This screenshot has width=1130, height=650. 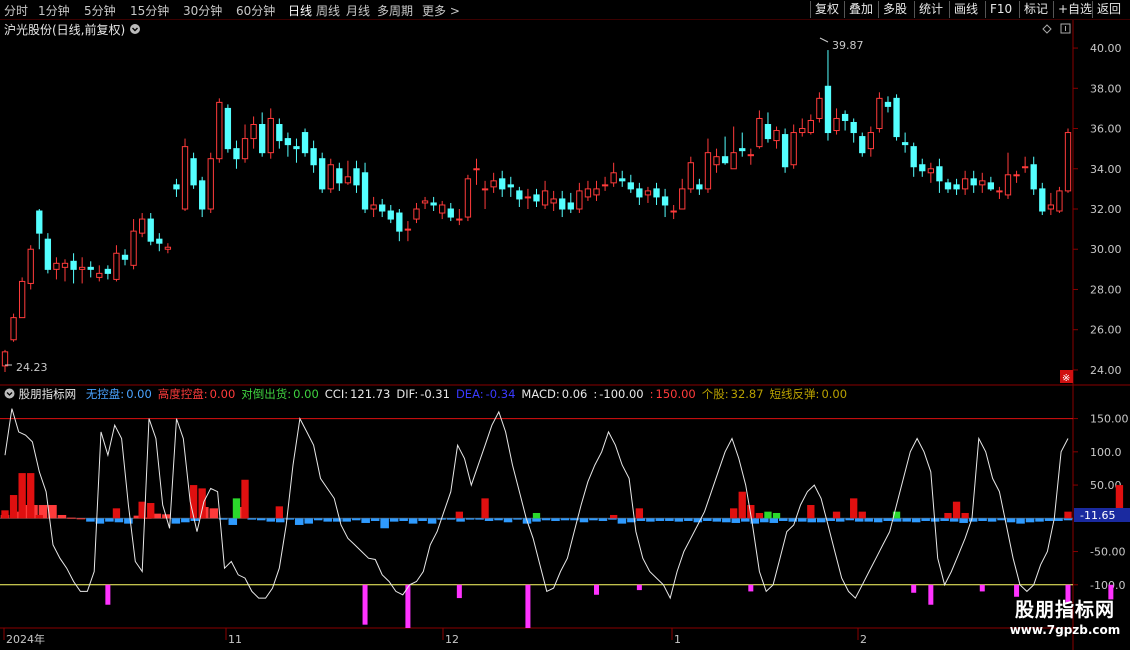 What do you see at coordinates (266, 394) in the screenshot?
I see `legend-item-label: 对倒出货:` at bounding box center [266, 394].